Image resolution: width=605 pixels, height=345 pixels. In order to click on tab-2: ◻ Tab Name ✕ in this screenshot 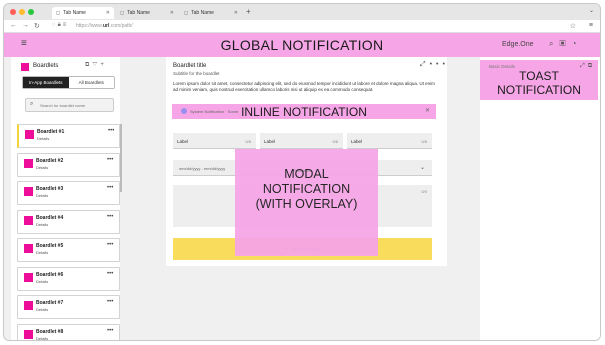, I will do `click(147, 13)`.